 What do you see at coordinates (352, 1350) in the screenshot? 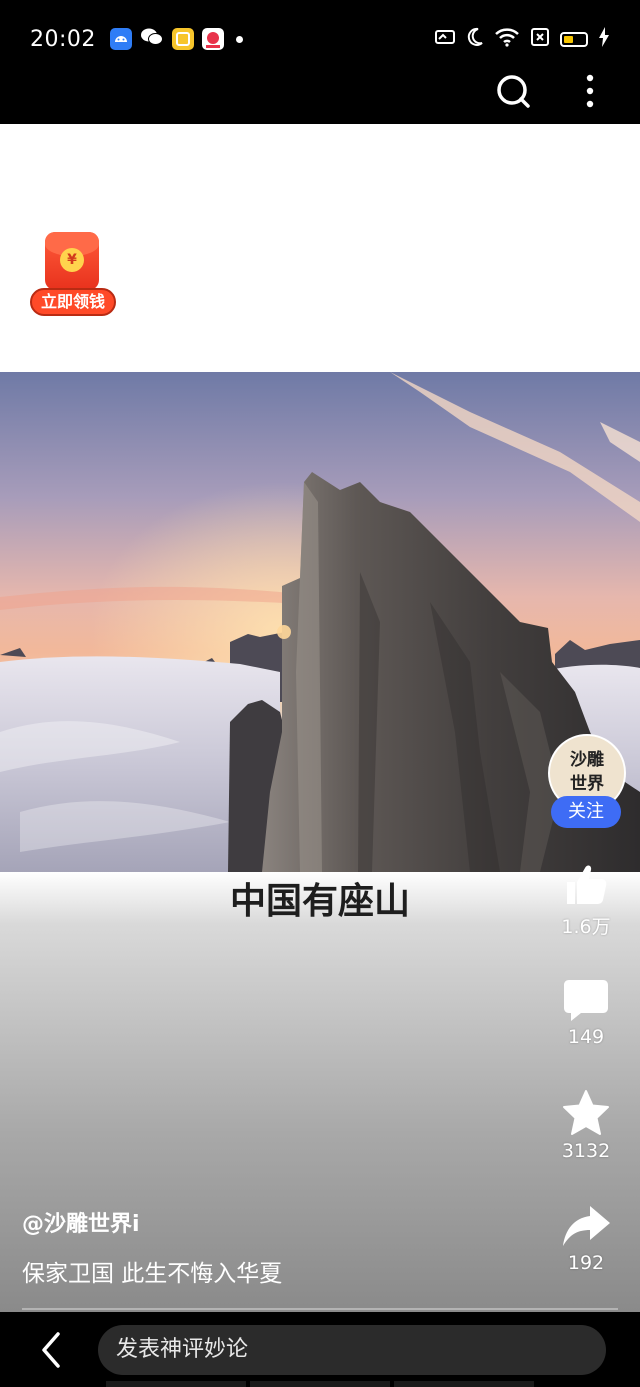
I see `comment-input: 发表神评妙论` at bounding box center [352, 1350].